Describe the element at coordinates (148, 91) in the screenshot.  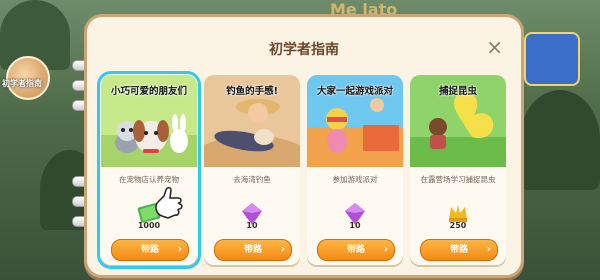
I see `card-title: 小巧可爱的朋友们` at that location.